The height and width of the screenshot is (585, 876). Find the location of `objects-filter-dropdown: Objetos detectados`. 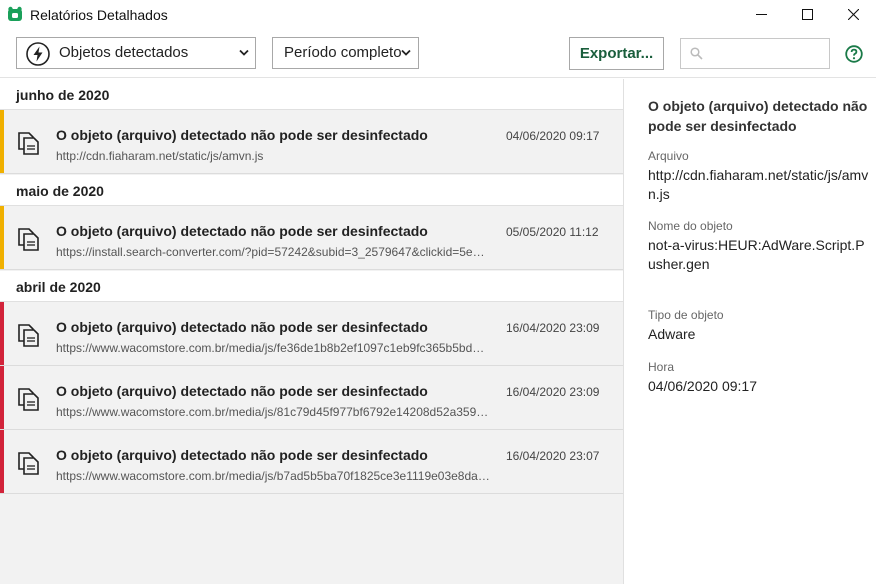

objects-filter-dropdown: Objetos detectados is located at coordinates (136, 53).